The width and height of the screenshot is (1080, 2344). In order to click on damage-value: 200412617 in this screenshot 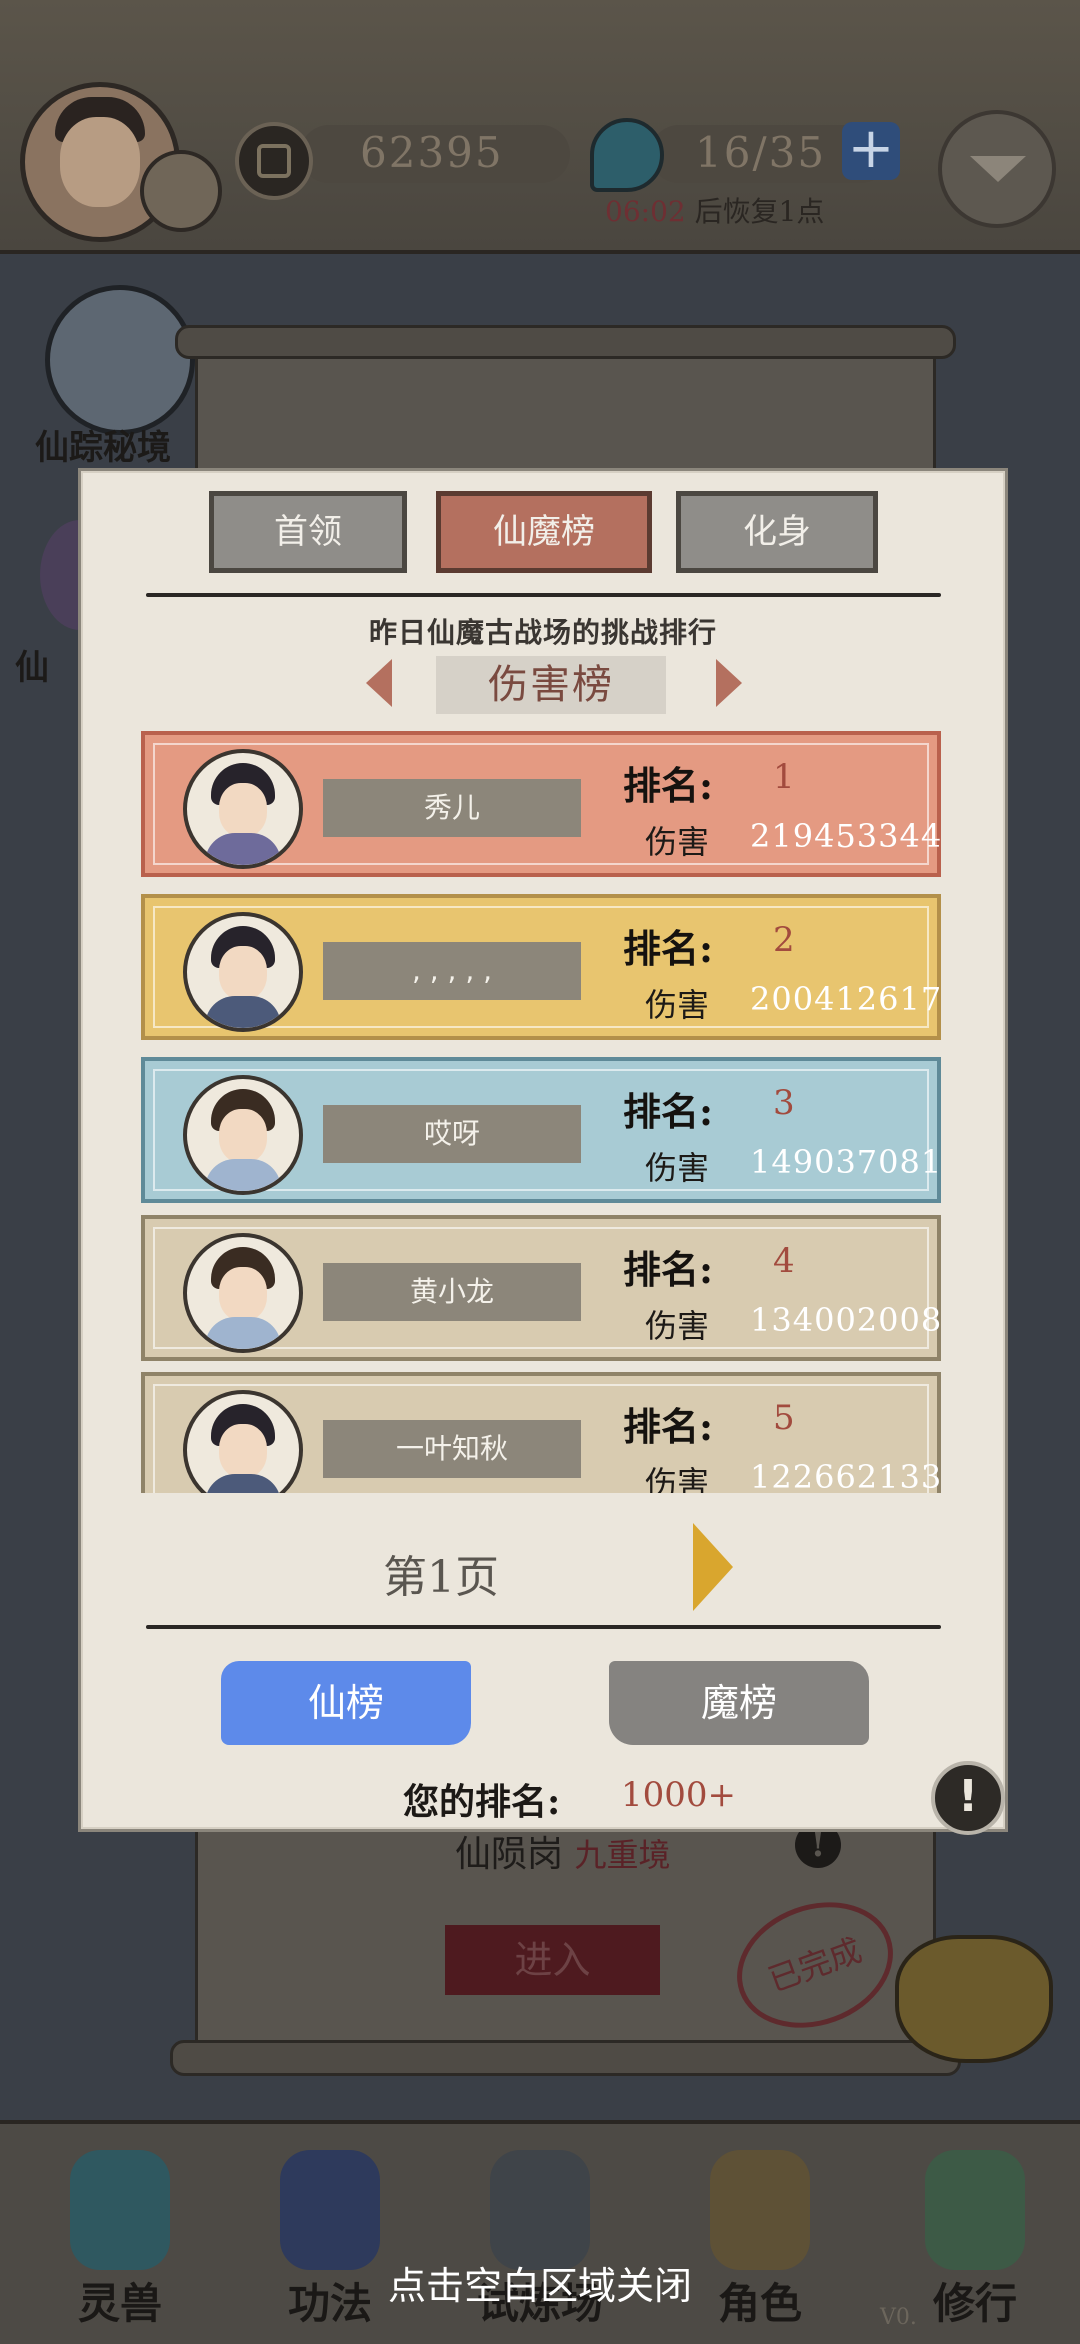, I will do `click(846, 999)`.